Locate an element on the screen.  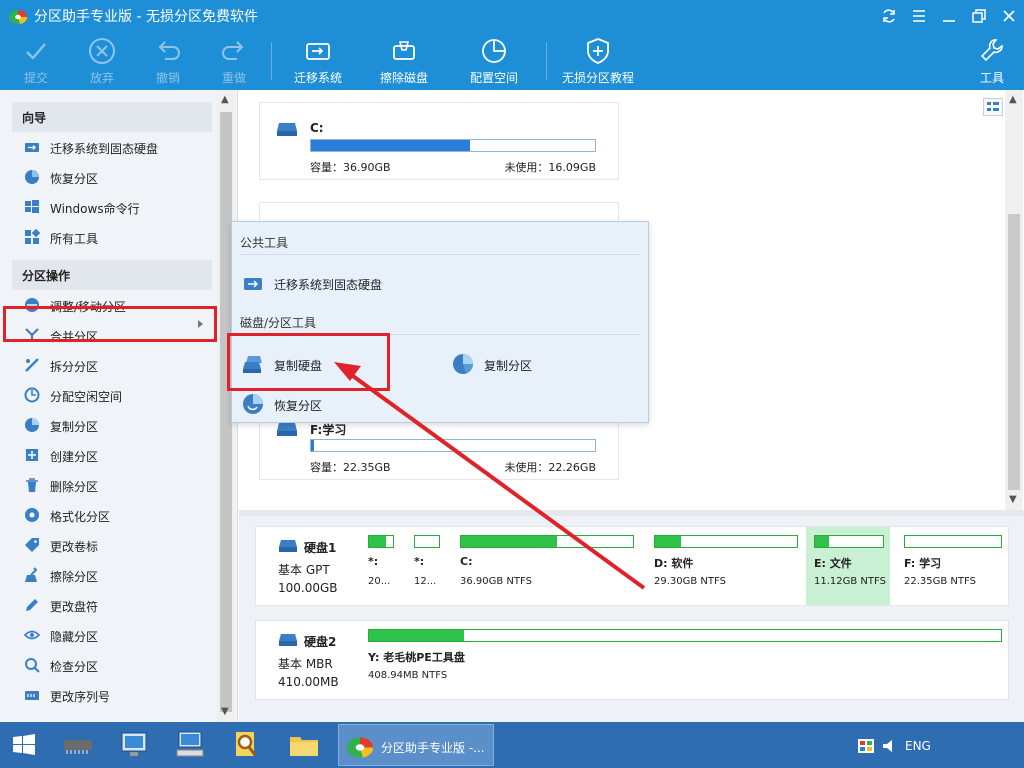
partition-block: D: 软件 29.30GB NTFS is located at coordinates (725, 566).